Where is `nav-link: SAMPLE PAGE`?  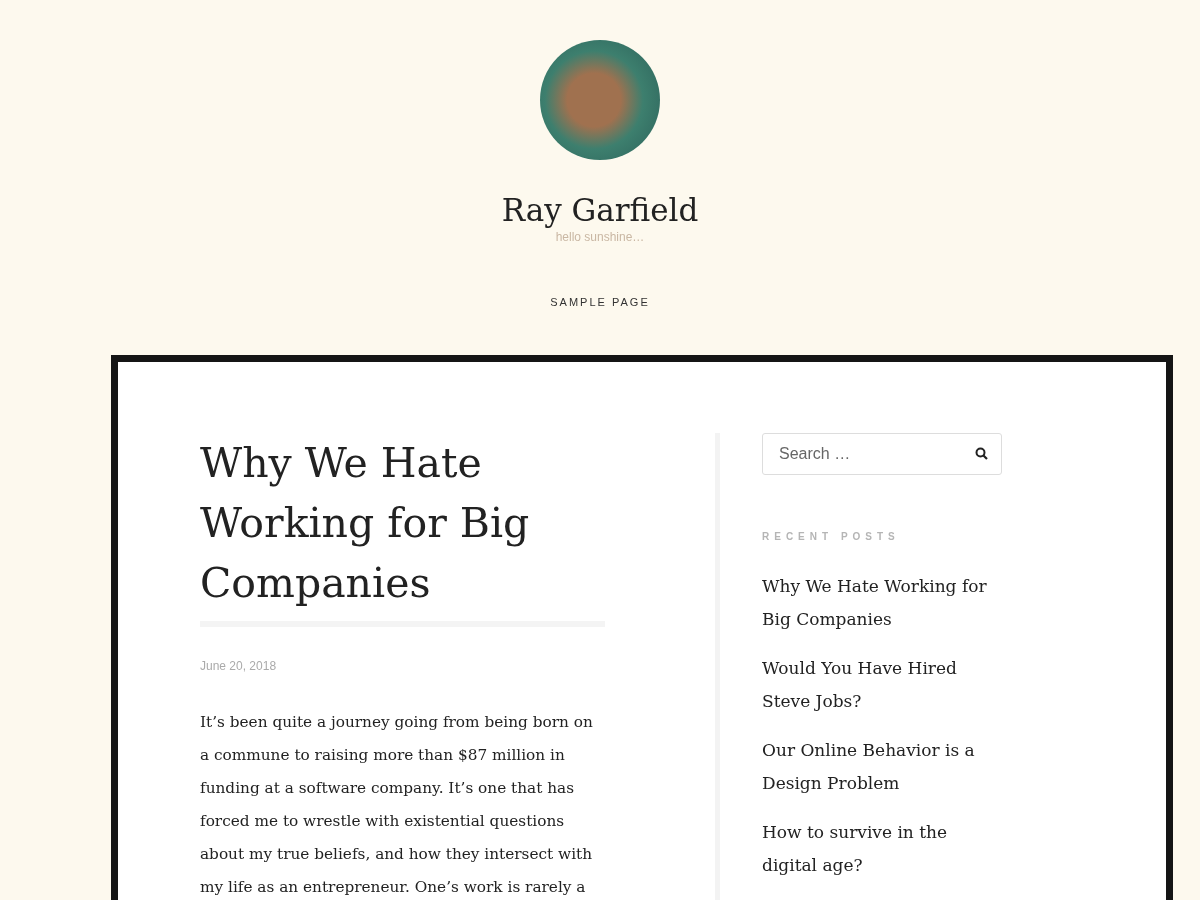 nav-link: SAMPLE PAGE is located at coordinates (600, 302).